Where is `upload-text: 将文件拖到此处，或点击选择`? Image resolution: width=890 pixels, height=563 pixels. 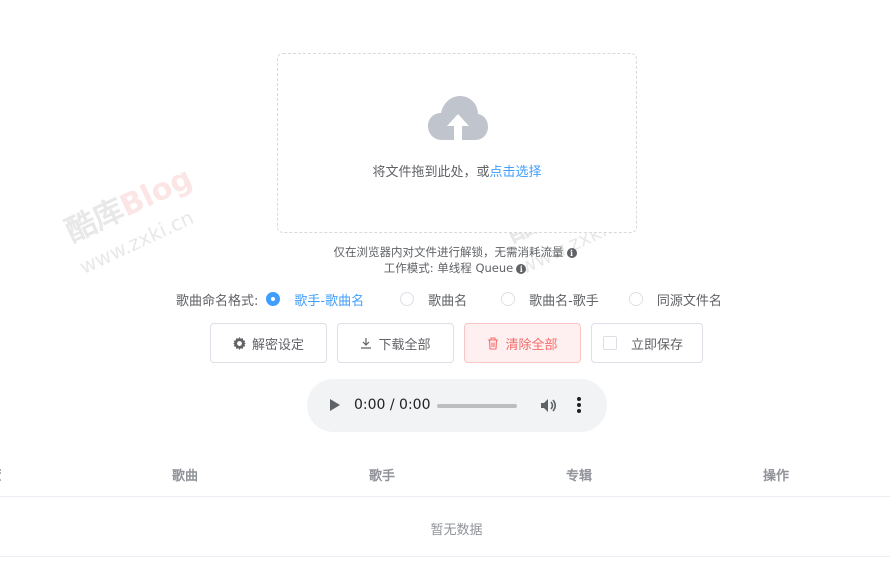
upload-text: 将文件拖到此处，或点击选择 is located at coordinates (457, 172).